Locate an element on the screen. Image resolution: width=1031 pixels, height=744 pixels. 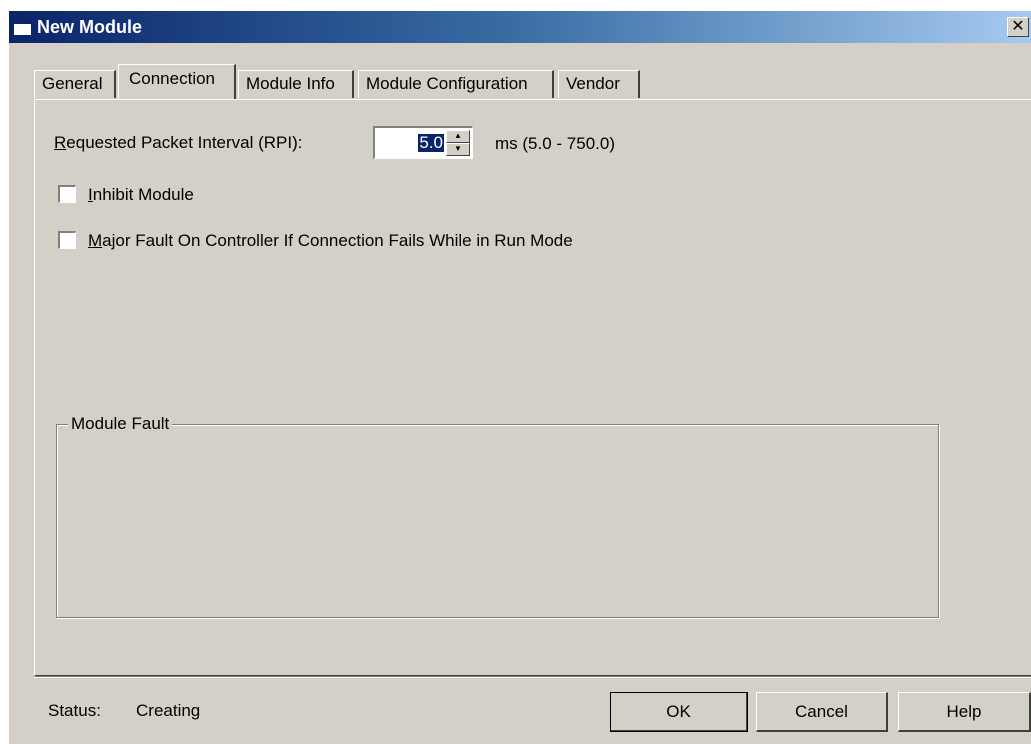
cancel-button: Cancel is located at coordinates (822, 712).